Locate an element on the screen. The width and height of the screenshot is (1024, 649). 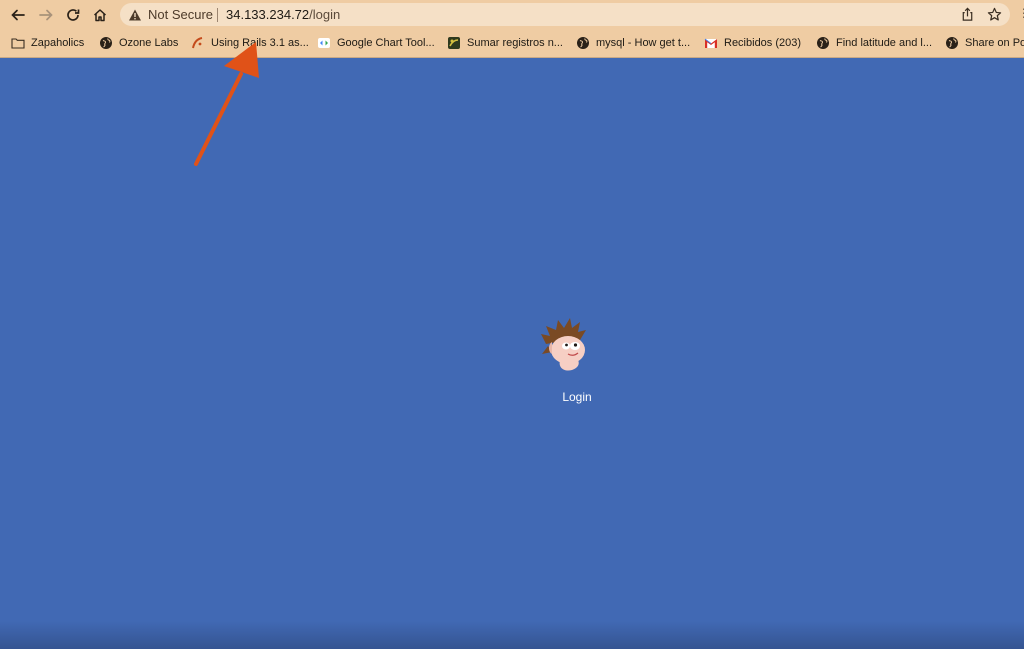
reload-icon is located at coordinates (73, 15).